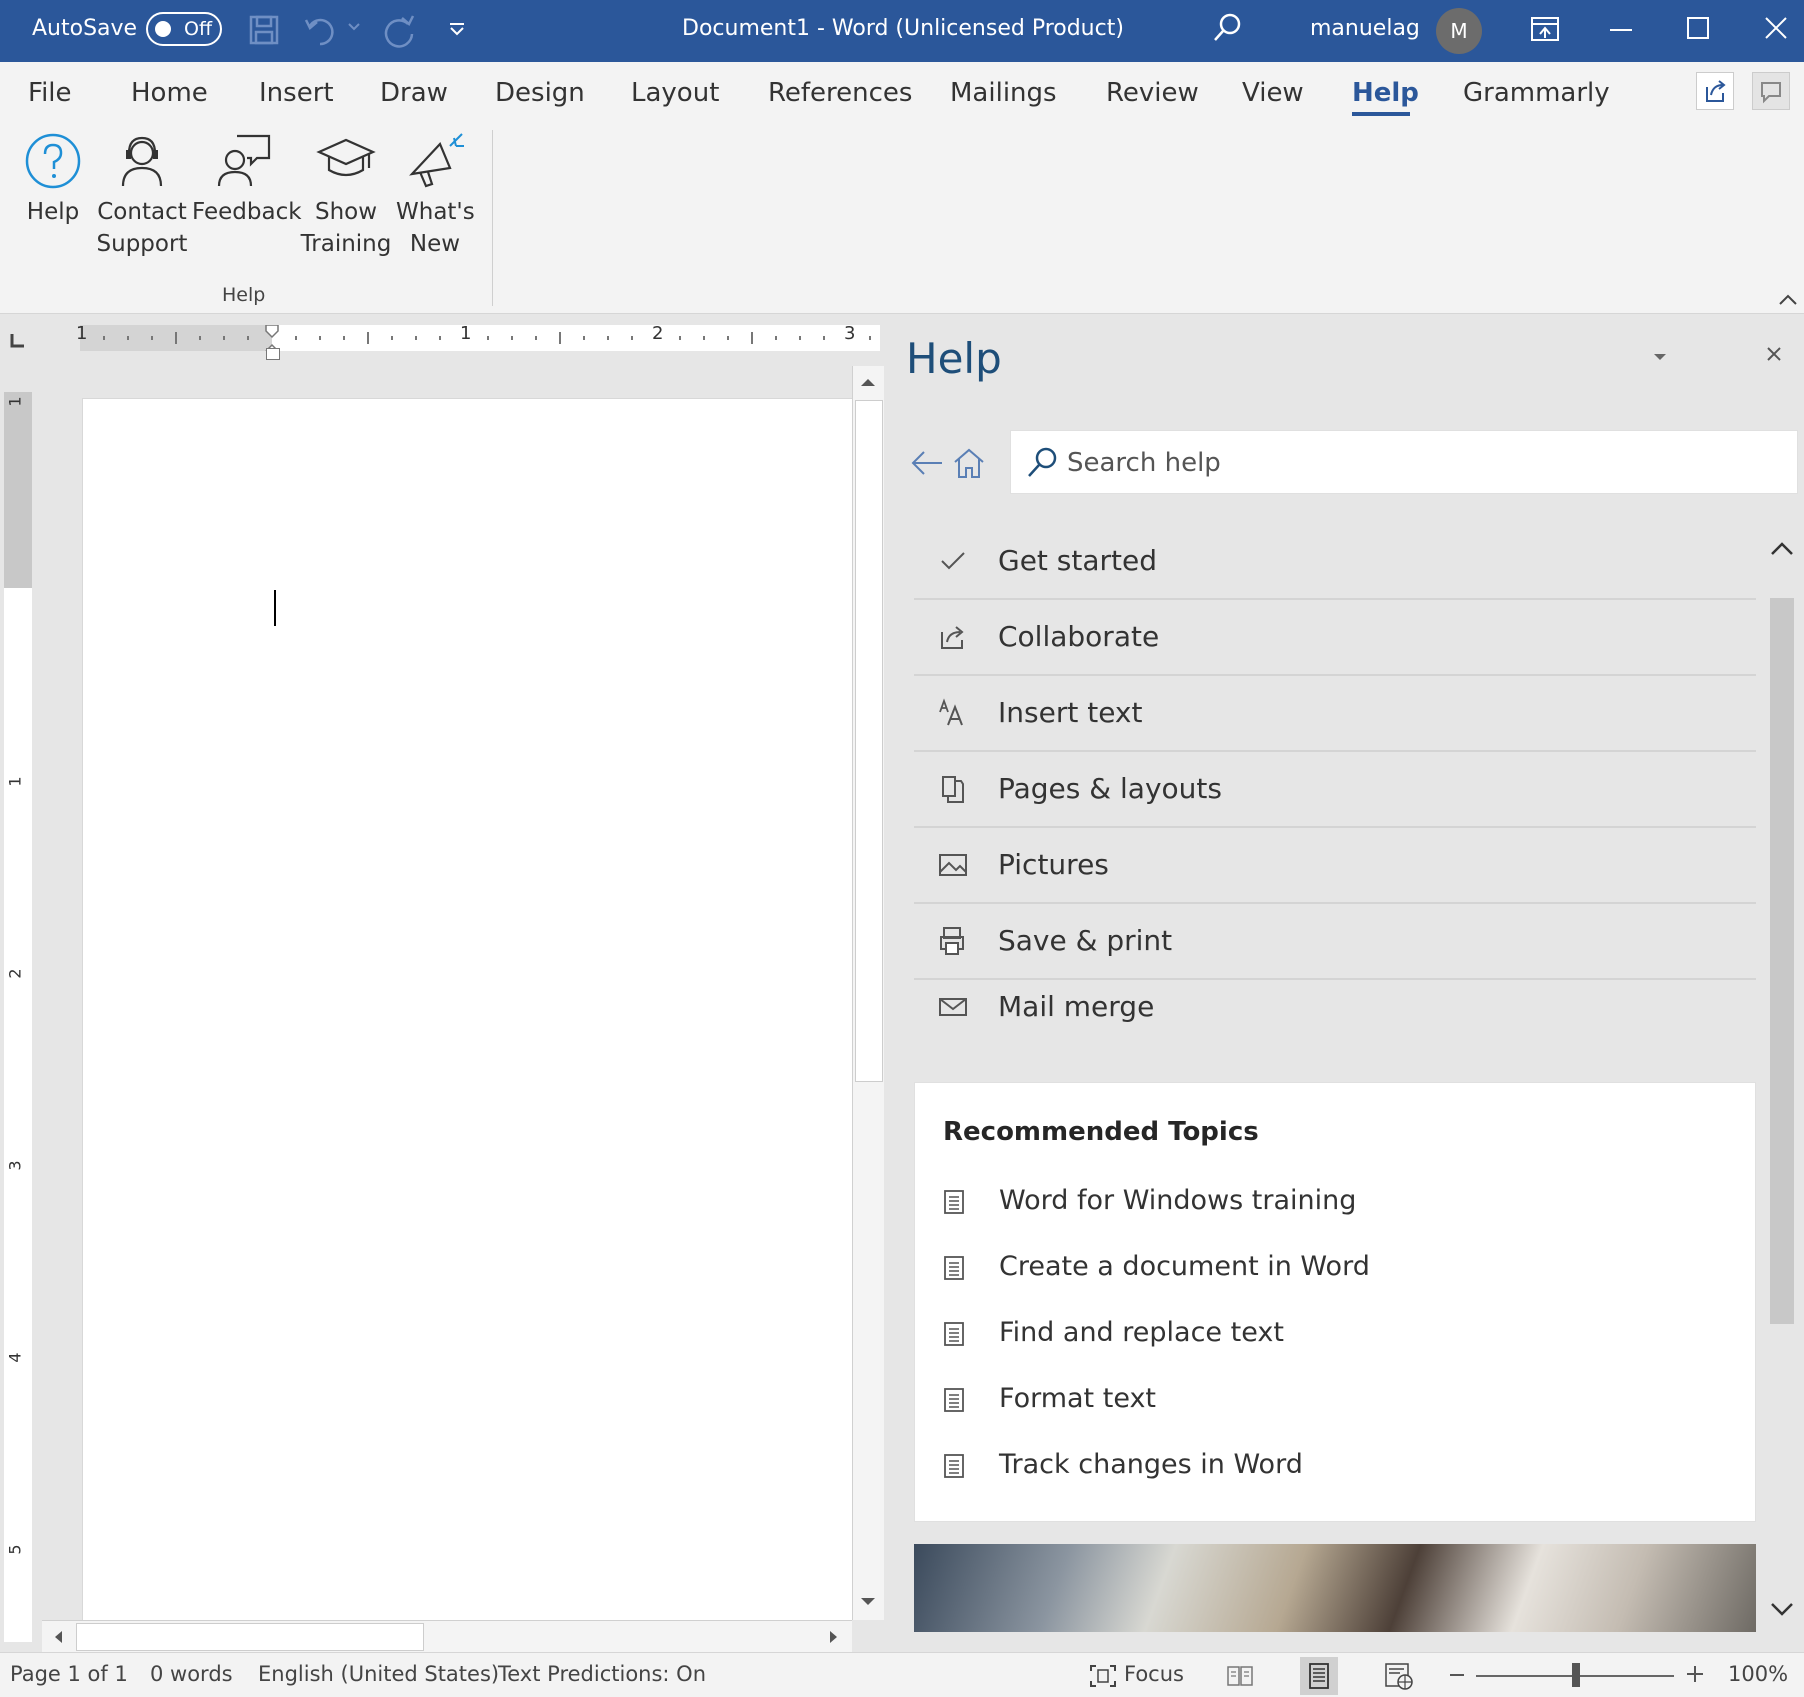 This screenshot has width=1804, height=1697. Describe the element at coordinates (1715, 91) in the screenshot. I see `share-button` at that location.